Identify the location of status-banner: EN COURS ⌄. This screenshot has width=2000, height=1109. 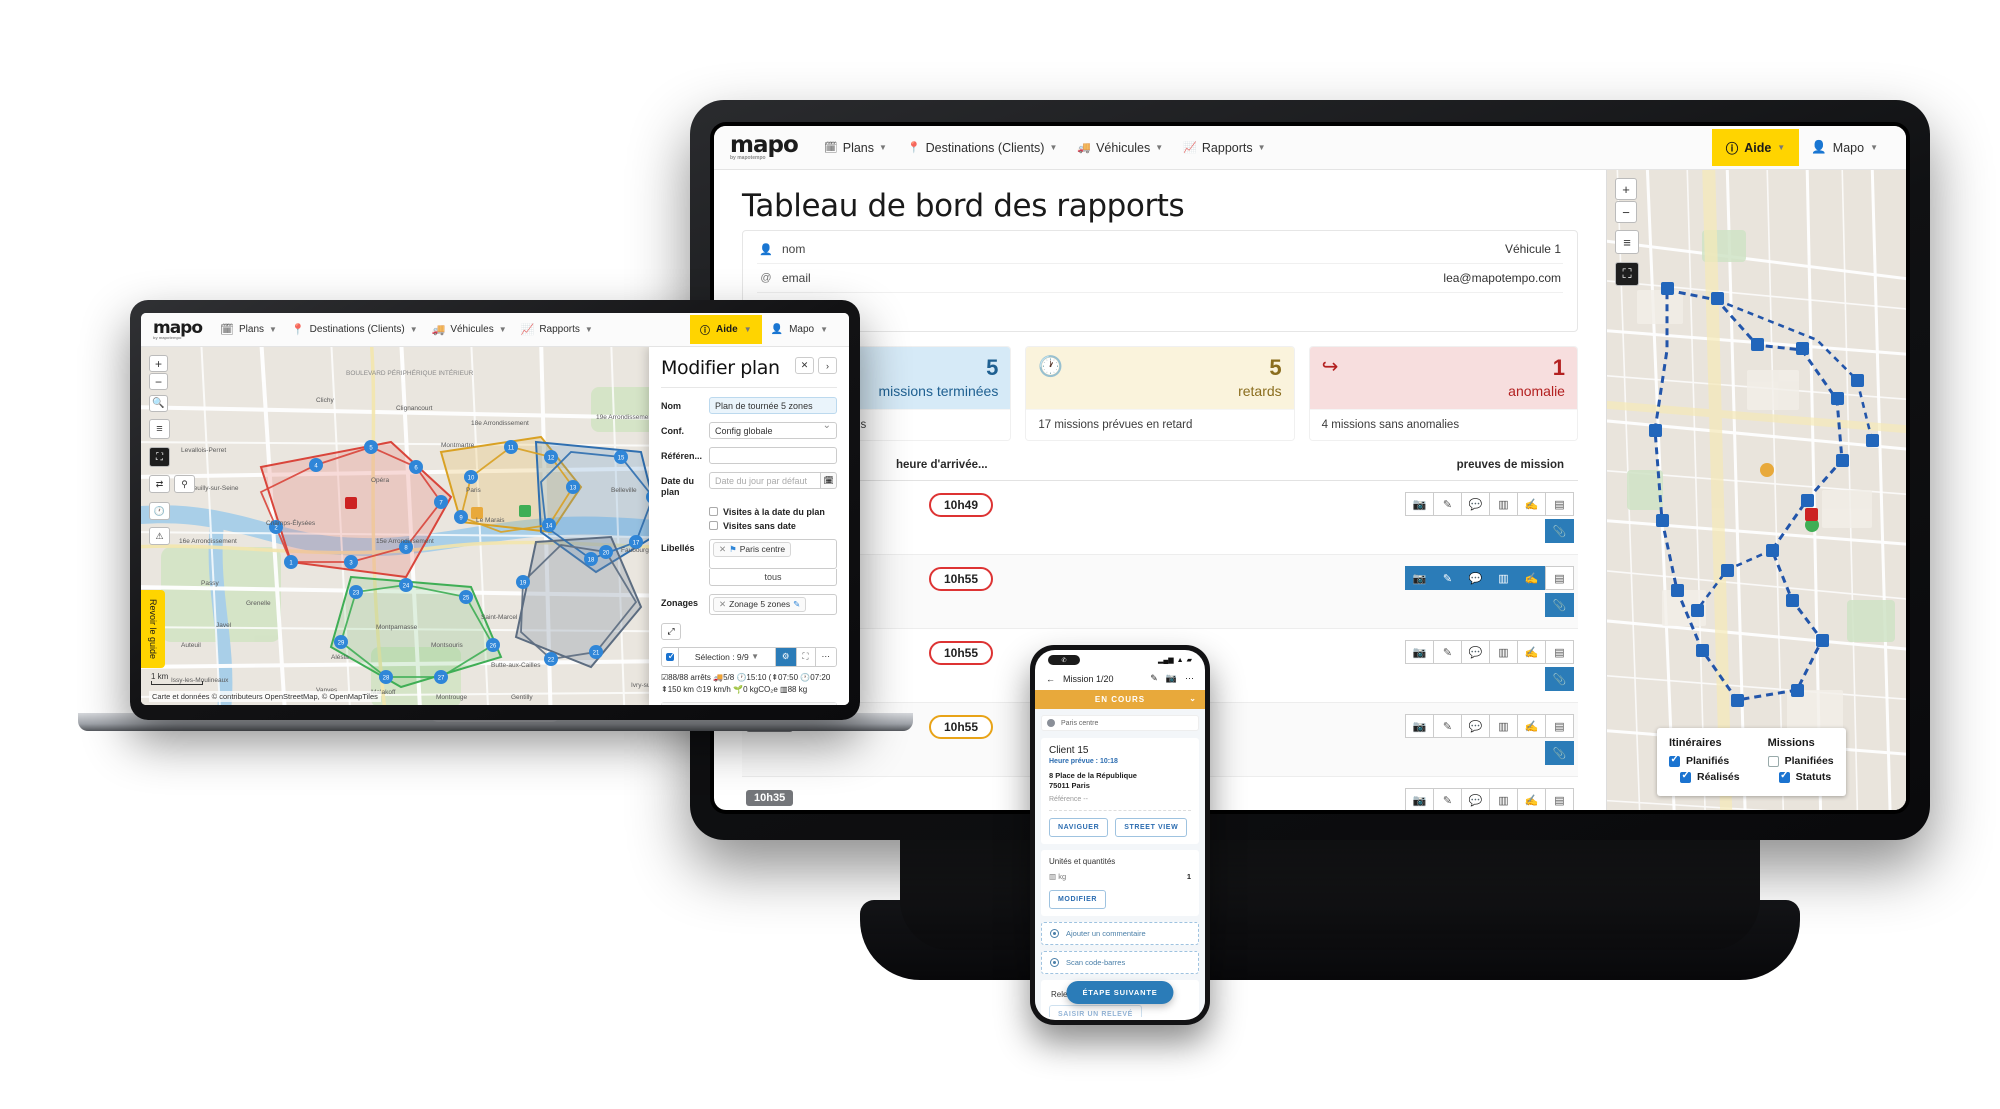
(1120, 699).